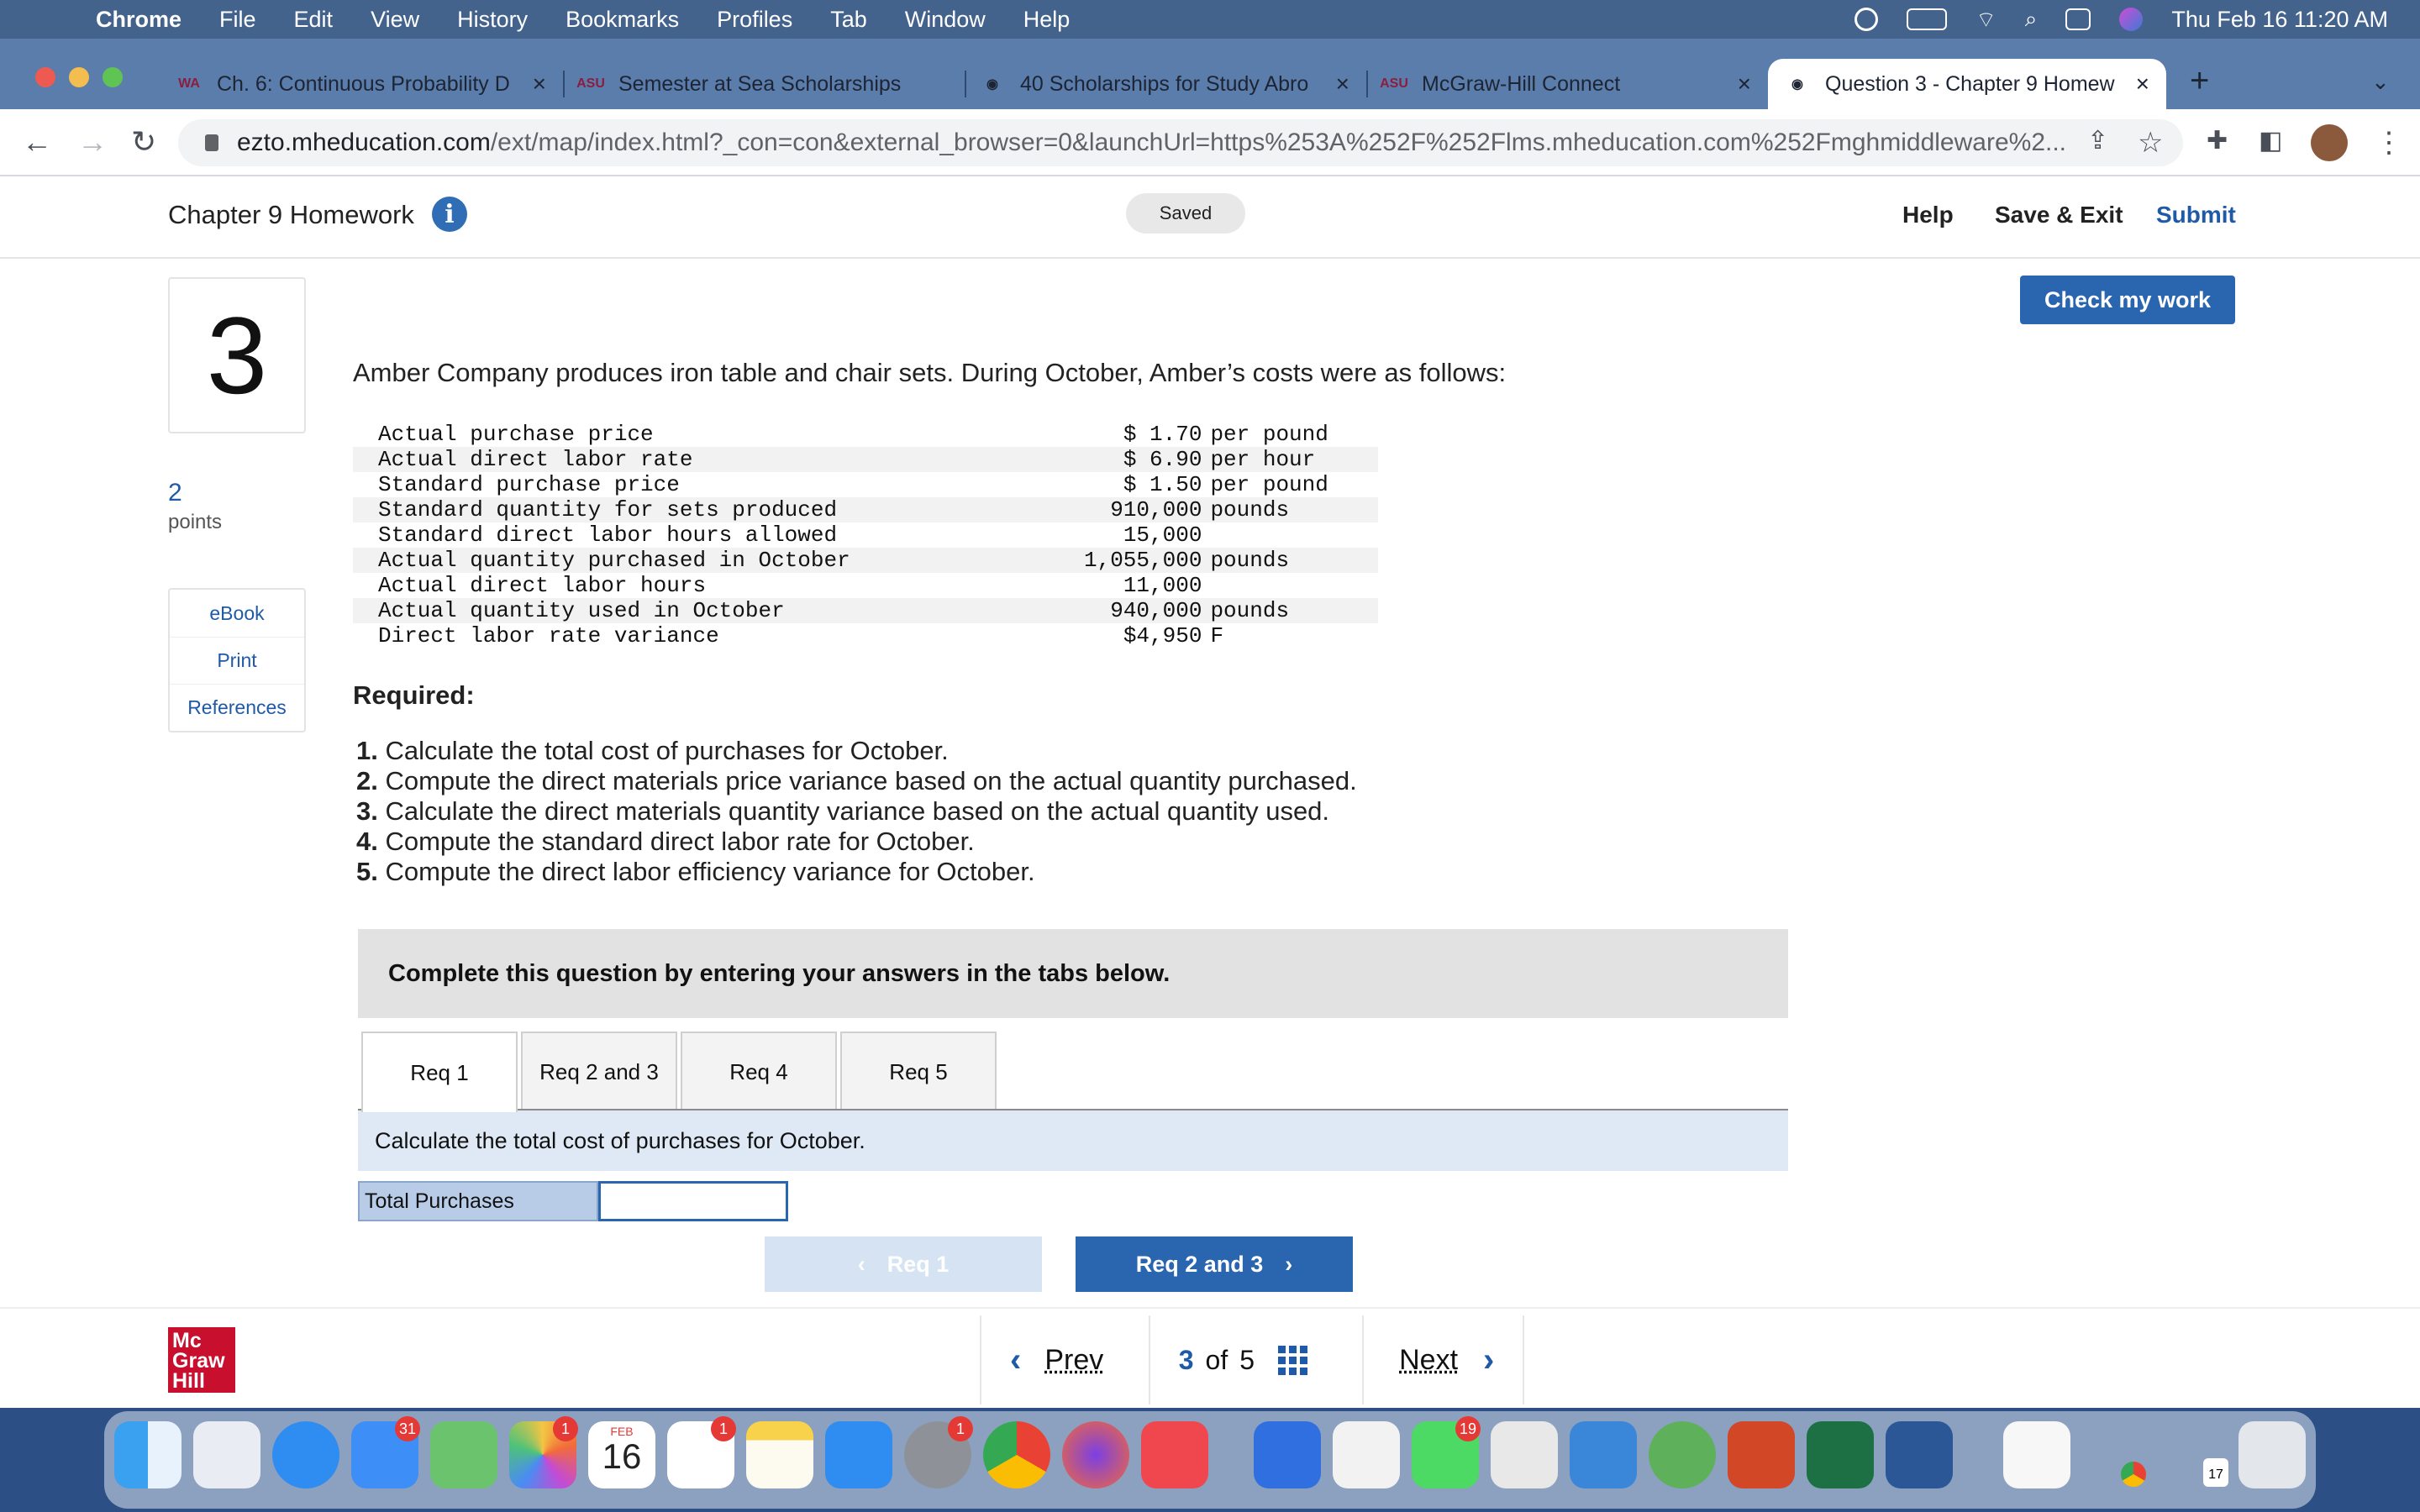  Describe the element at coordinates (450, 214) in the screenshot. I see `info-icon: i` at that location.